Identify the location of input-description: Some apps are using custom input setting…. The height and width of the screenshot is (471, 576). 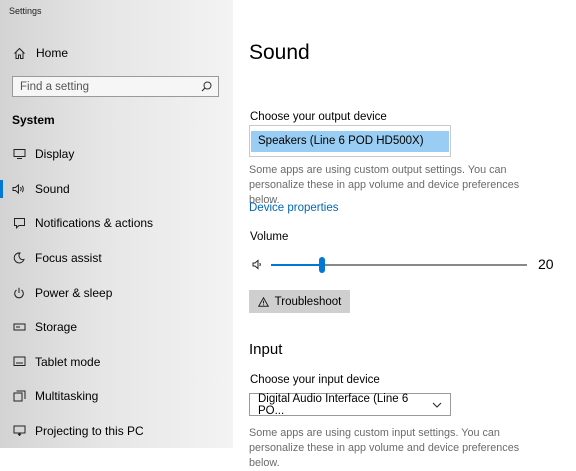
(384, 448).